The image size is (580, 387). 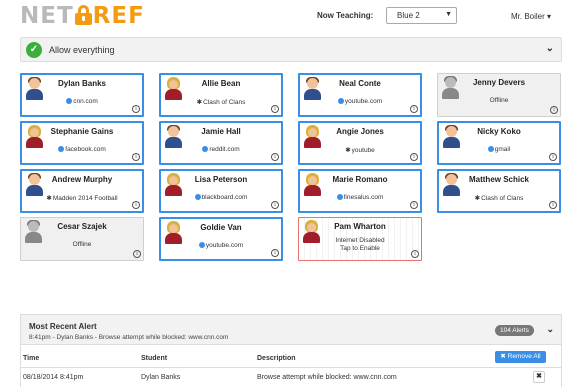 I want to click on lock-icon, so click(x=83, y=15).